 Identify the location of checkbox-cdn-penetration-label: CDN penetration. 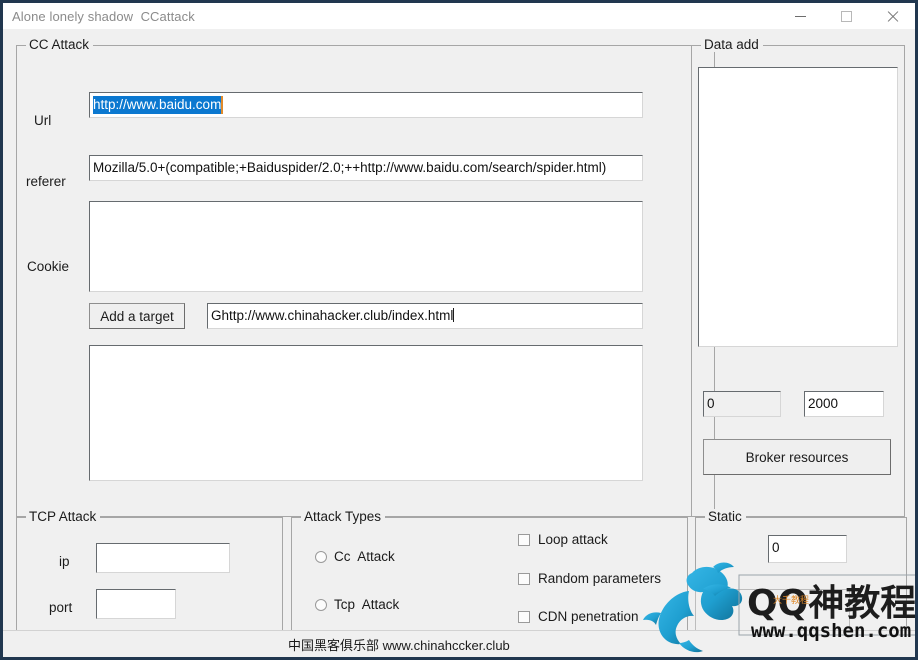
(588, 616).